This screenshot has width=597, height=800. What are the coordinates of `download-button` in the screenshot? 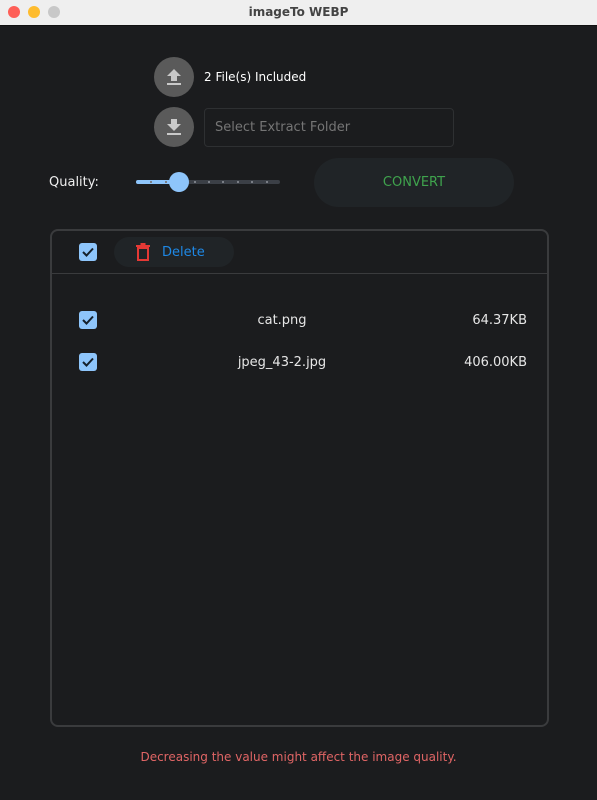 It's located at (174, 127).